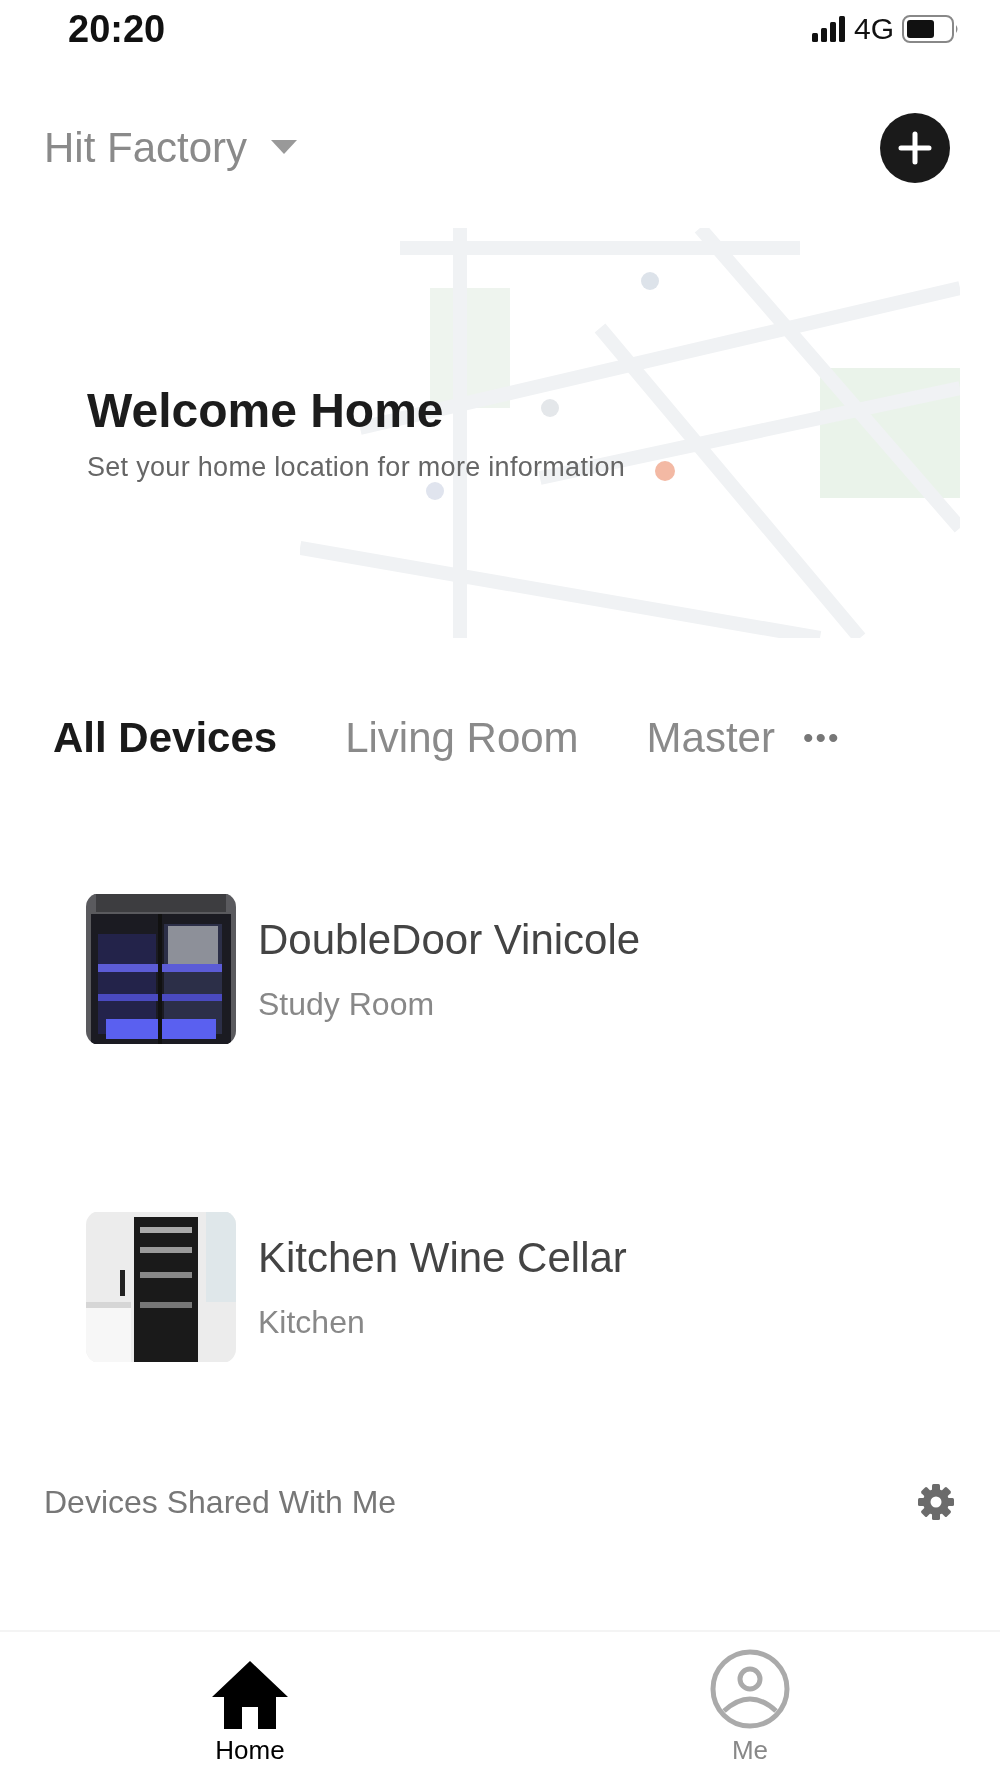 This screenshot has height=1778, width=1000. Describe the element at coordinates (821, 738) in the screenshot. I see `more-button: •••` at that location.